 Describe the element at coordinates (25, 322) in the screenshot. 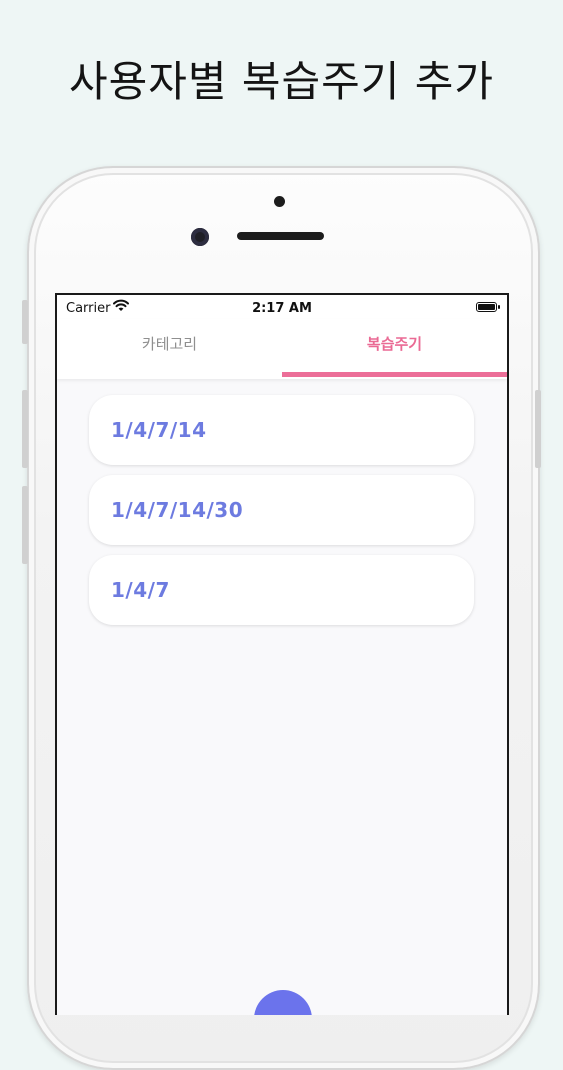

I see `mute-switch` at that location.